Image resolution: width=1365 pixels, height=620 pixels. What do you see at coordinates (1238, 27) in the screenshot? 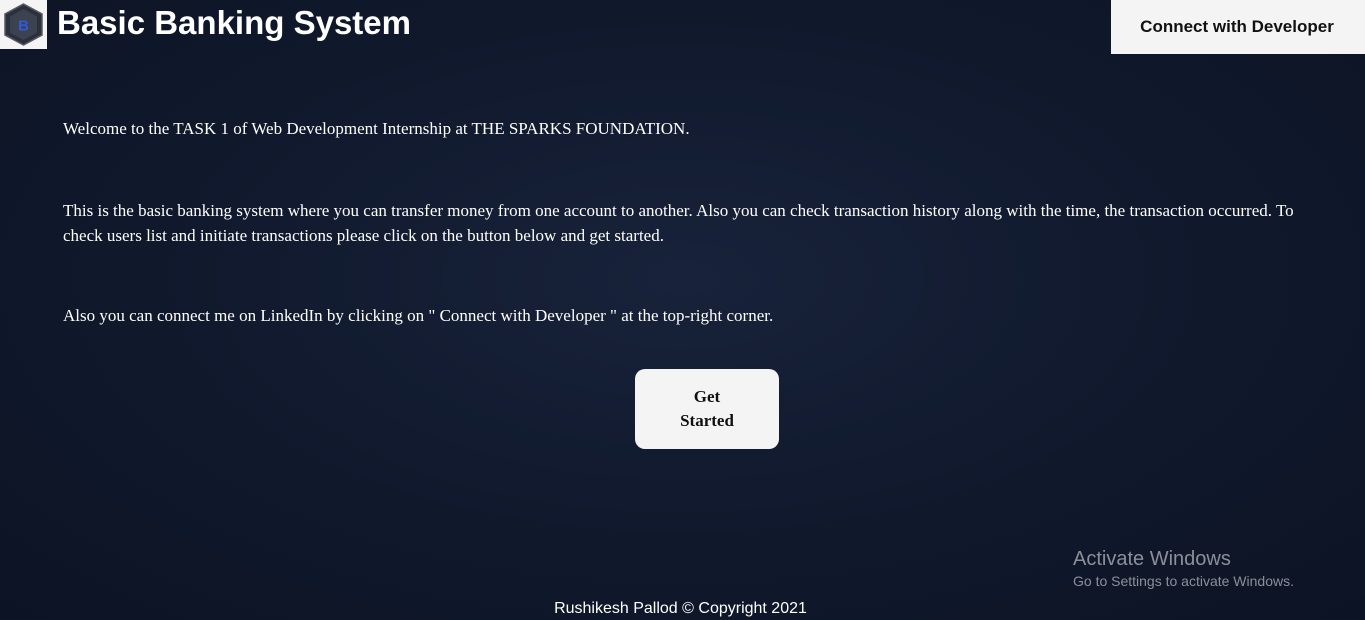
I see `connect-with-developer-button: Connect with Developer` at bounding box center [1238, 27].